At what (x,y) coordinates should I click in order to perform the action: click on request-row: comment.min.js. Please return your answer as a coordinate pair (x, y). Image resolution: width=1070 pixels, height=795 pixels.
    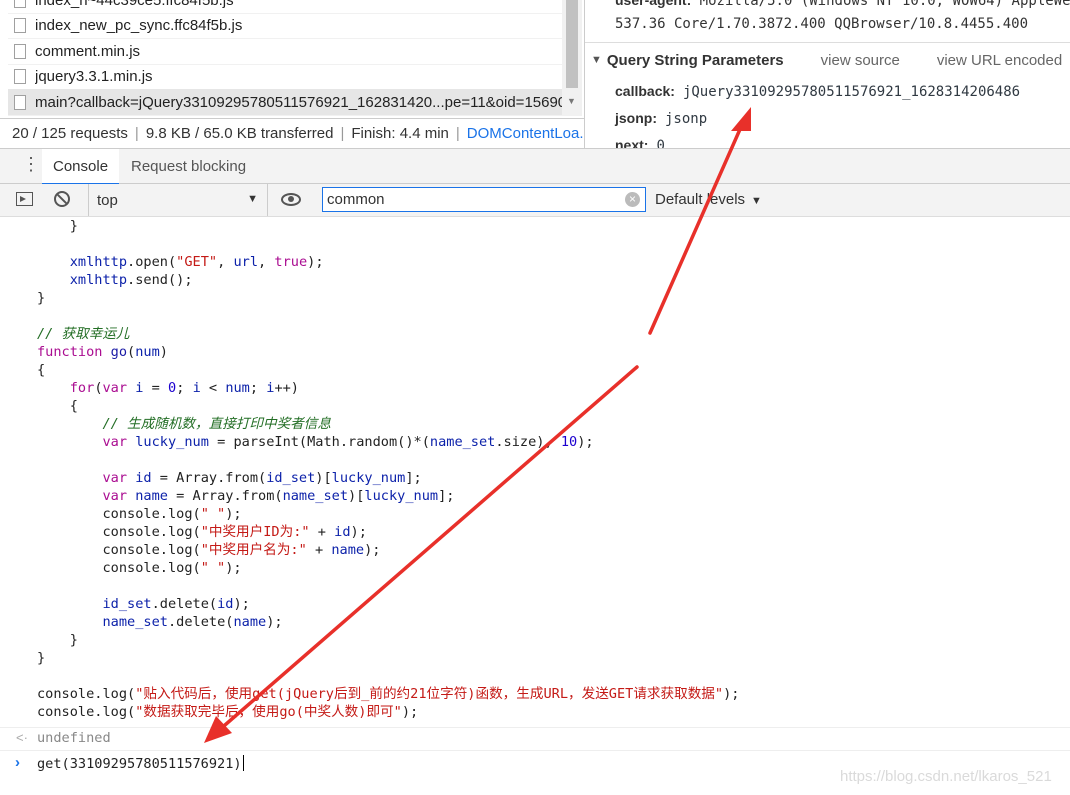
    Looking at the image, I should click on (285, 51).